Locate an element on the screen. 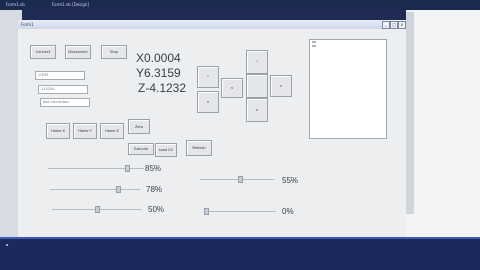  ide-right-panel is located at coordinates (443, 124).